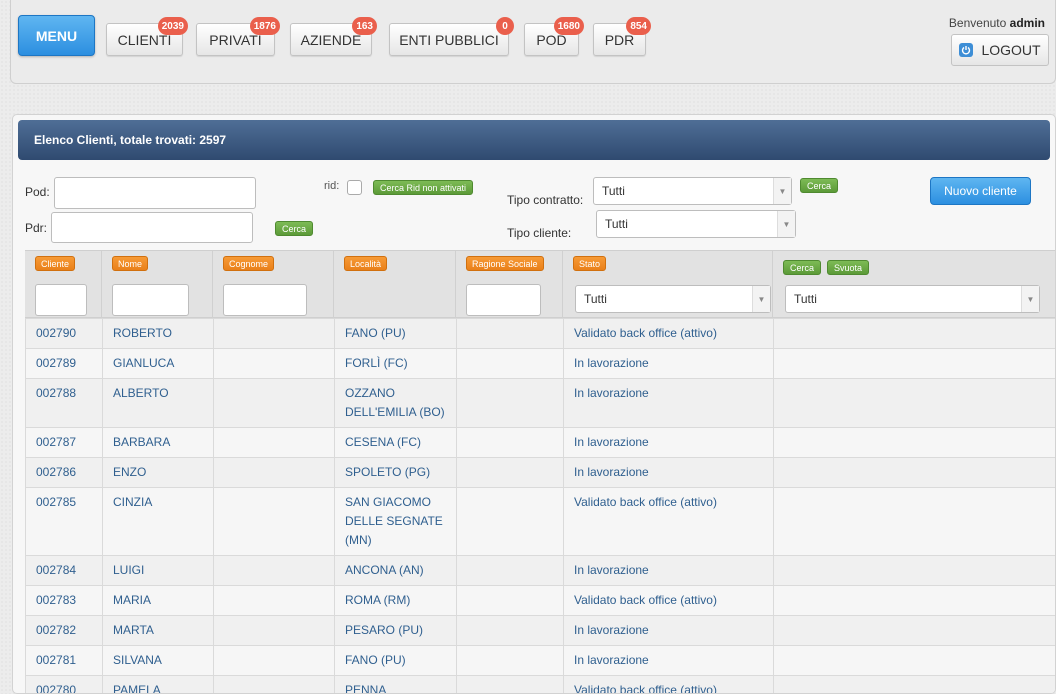 The height and width of the screenshot is (694, 1056). I want to click on sort-stato-button: Stato, so click(589, 263).